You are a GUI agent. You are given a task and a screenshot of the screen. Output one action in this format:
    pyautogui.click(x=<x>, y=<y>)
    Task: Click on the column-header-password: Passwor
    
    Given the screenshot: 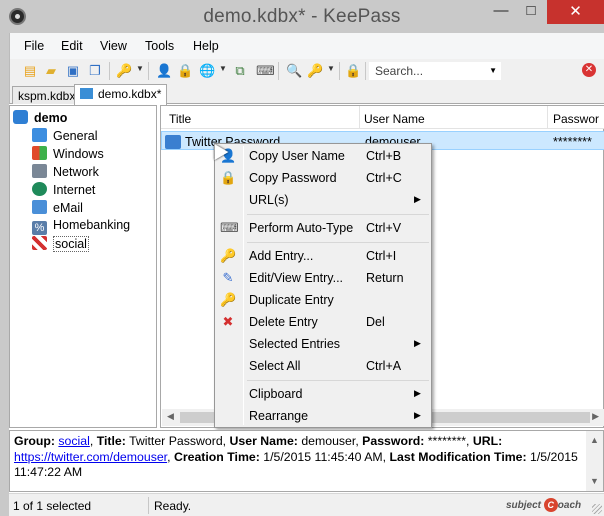 What is the action you would take?
    pyautogui.click(x=576, y=119)
    